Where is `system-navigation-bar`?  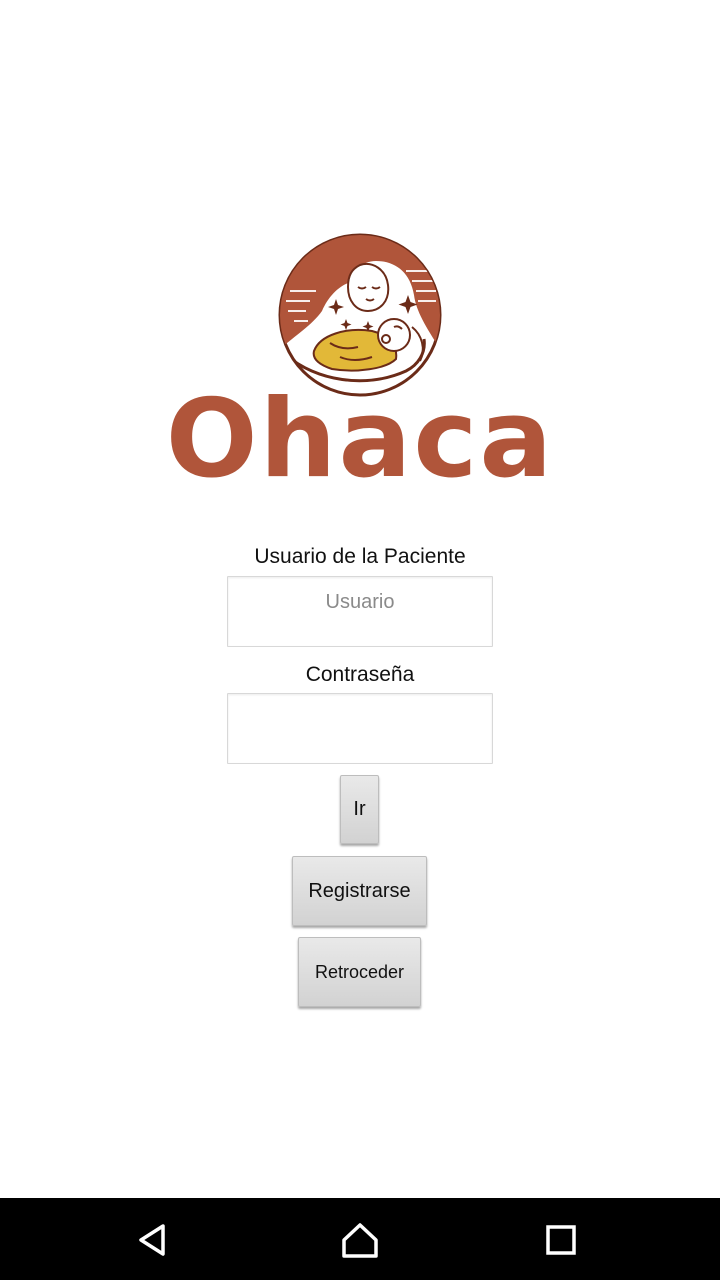
system-navigation-bar is located at coordinates (360, 1239).